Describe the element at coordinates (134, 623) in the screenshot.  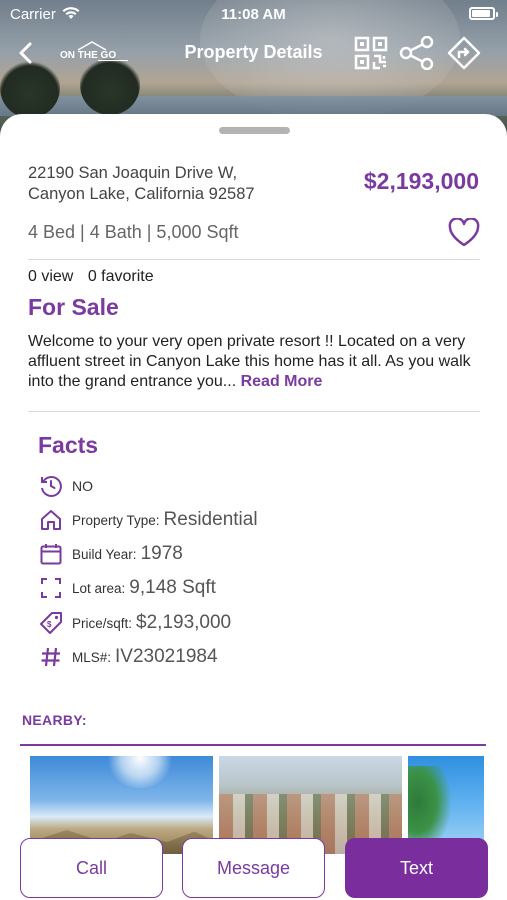
I see `fact-row: $ Price/sqft: $2,193,000` at that location.